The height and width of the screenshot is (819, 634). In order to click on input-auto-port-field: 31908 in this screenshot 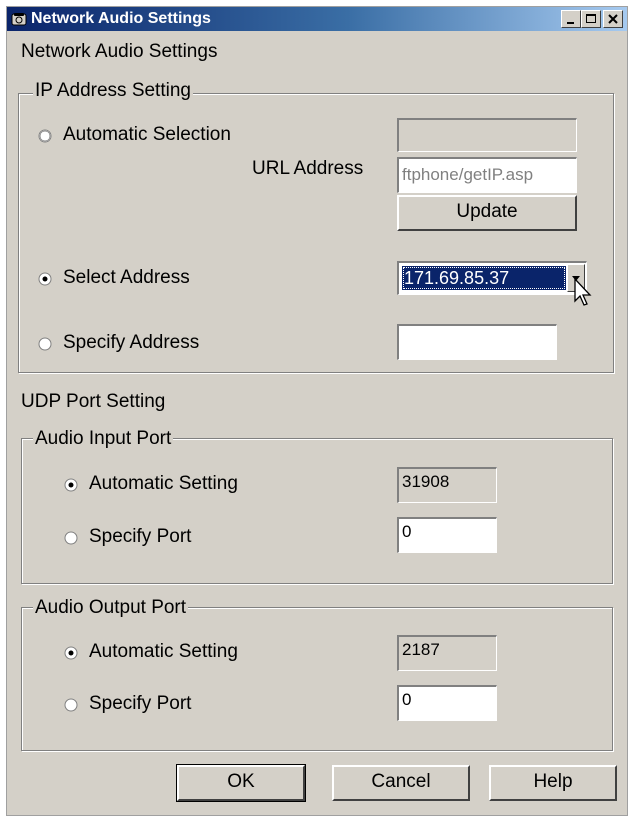, I will do `click(447, 485)`.